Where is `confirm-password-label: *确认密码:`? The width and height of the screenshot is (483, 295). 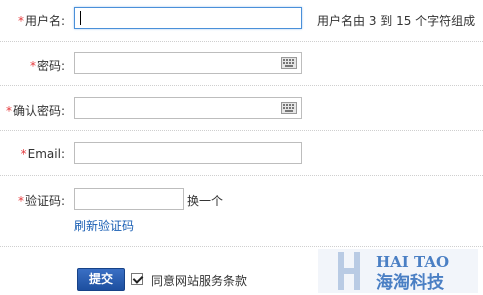 confirm-password-label: *确认密码: is located at coordinates (35, 110).